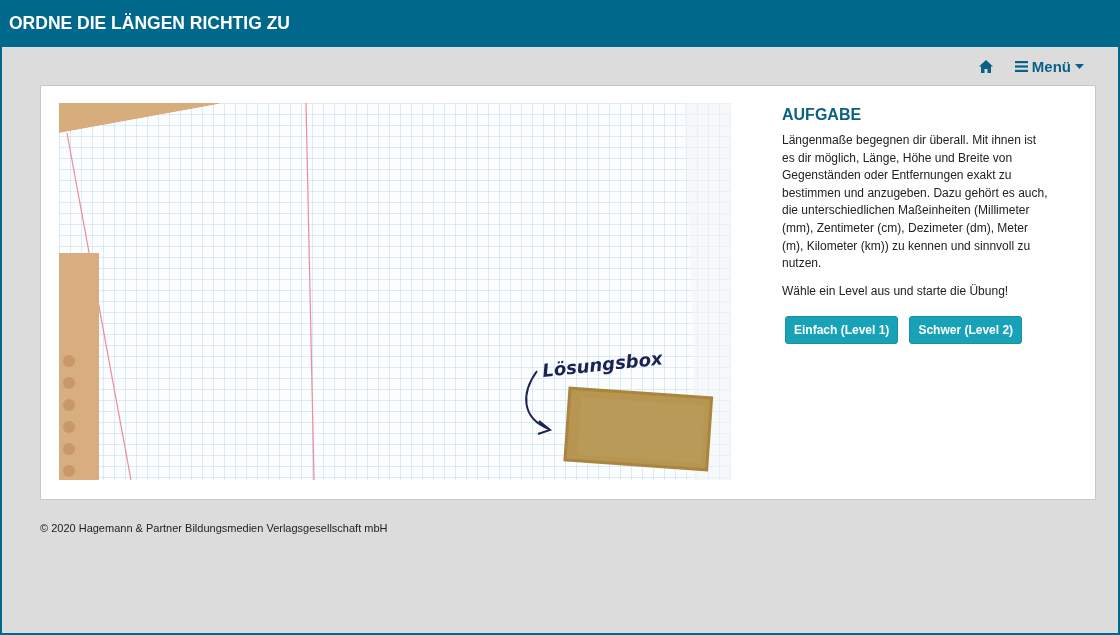 This screenshot has width=1120, height=635. Describe the element at coordinates (1049, 66) in the screenshot. I see `menu-dropdown: Menü` at that location.